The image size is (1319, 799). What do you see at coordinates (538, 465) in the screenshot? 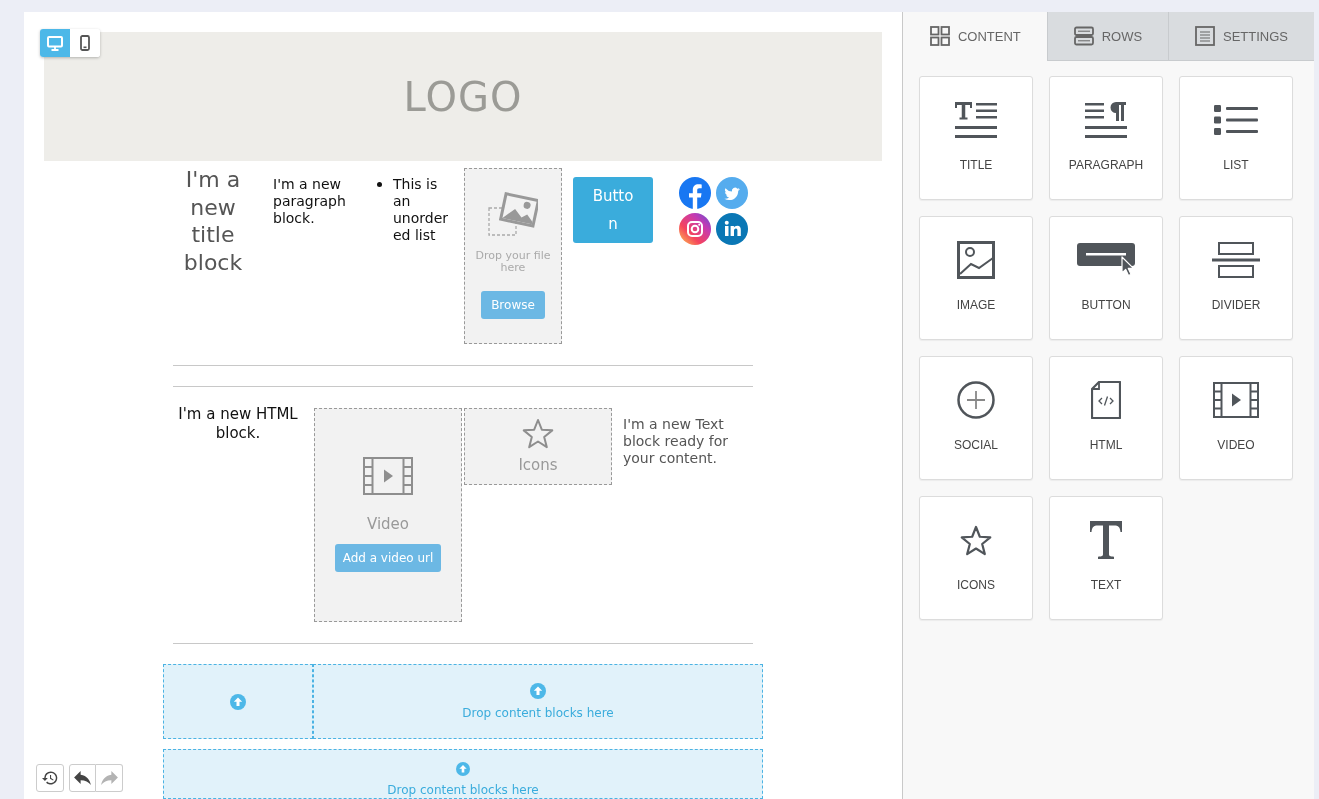
I see `icons-label: Icons` at bounding box center [538, 465].